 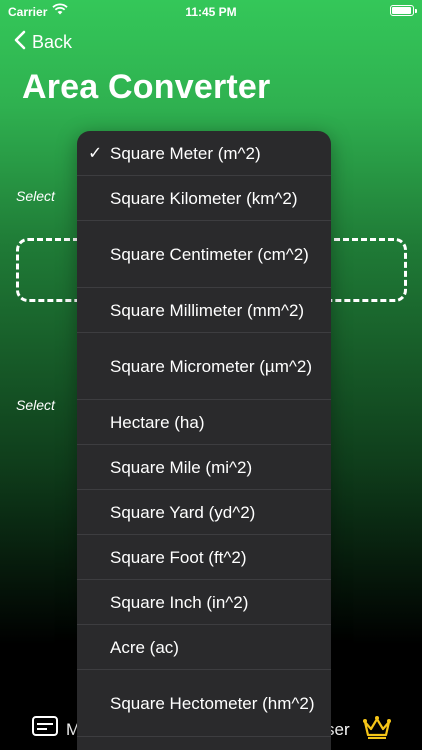 I want to click on checkmark-icon: ✓, so click(x=95, y=153).